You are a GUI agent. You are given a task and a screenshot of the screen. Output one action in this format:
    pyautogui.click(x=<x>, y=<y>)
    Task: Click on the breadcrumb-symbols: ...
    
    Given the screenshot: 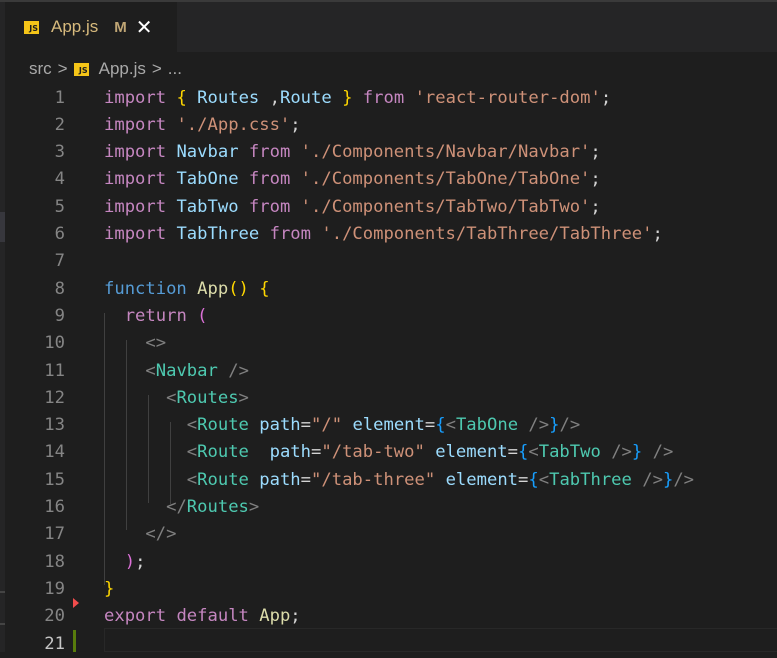 What is the action you would take?
    pyautogui.click(x=175, y=69)
    